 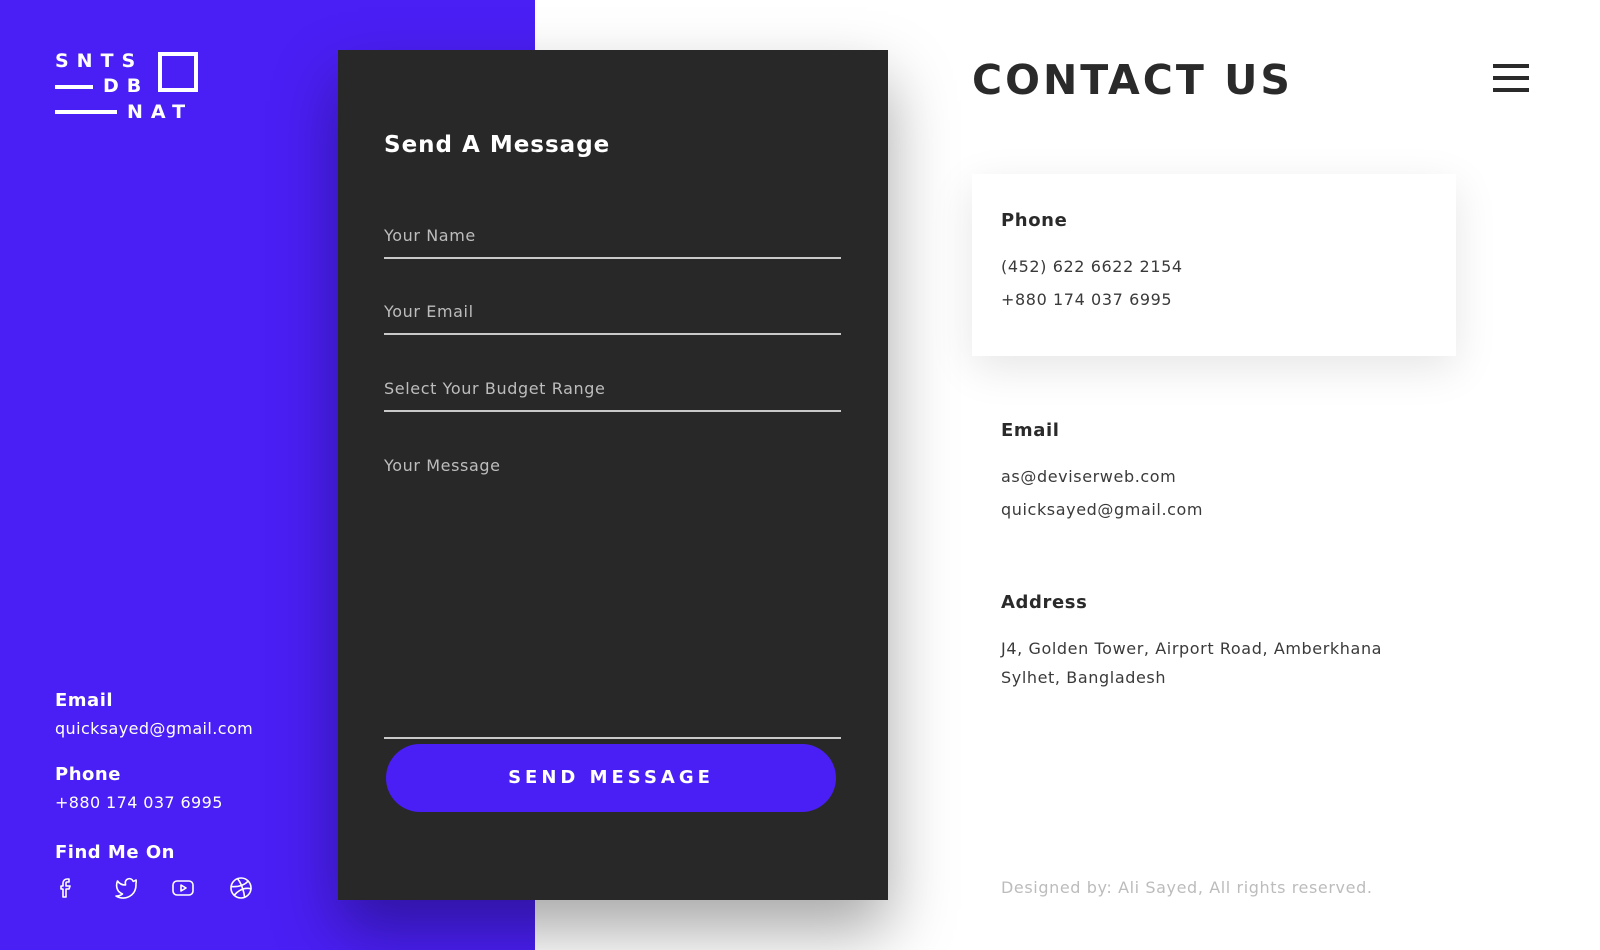 I want to click on page-title: CONTACT US, so click(x=1132, y=80).